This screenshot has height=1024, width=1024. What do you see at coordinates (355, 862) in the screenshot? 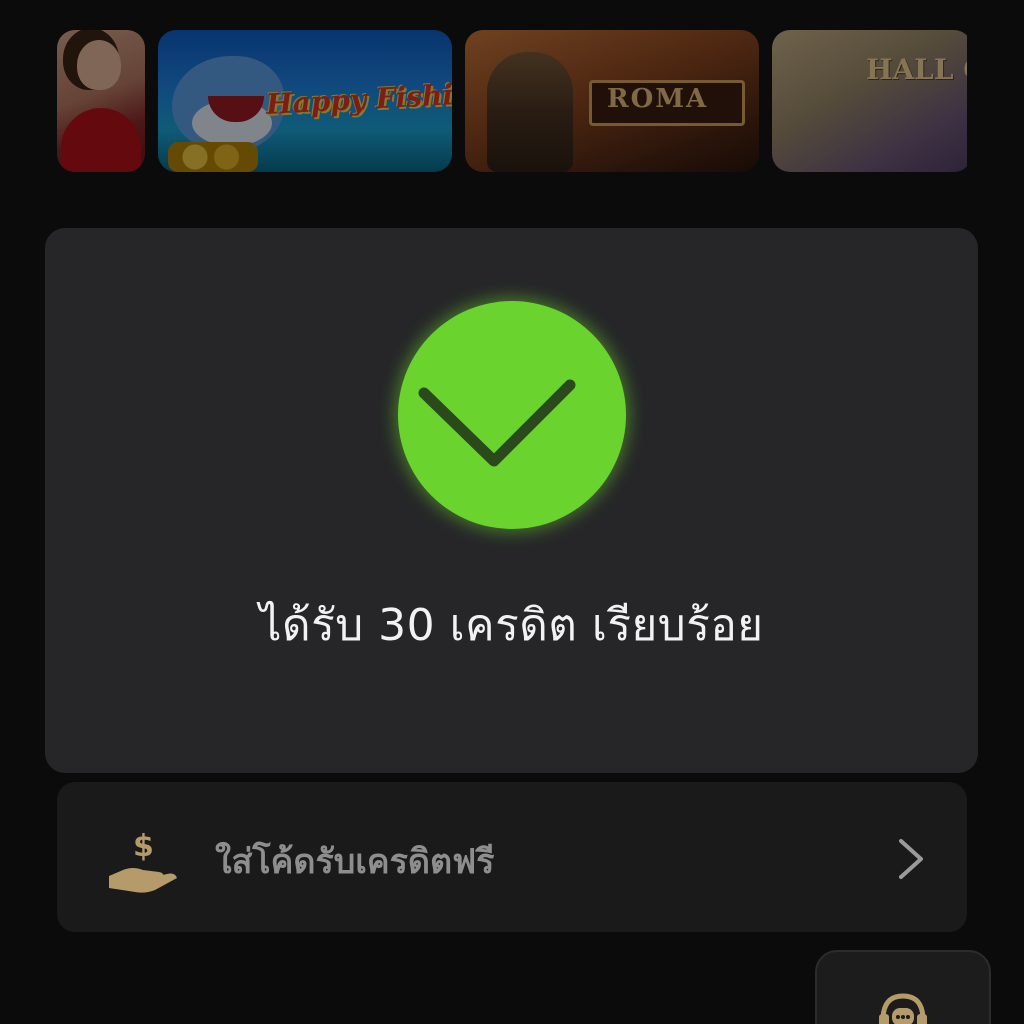
I see `redeem-code-label: ใส่โค้ดรับเครดิตฟรี` at bounding box center [355, 862].